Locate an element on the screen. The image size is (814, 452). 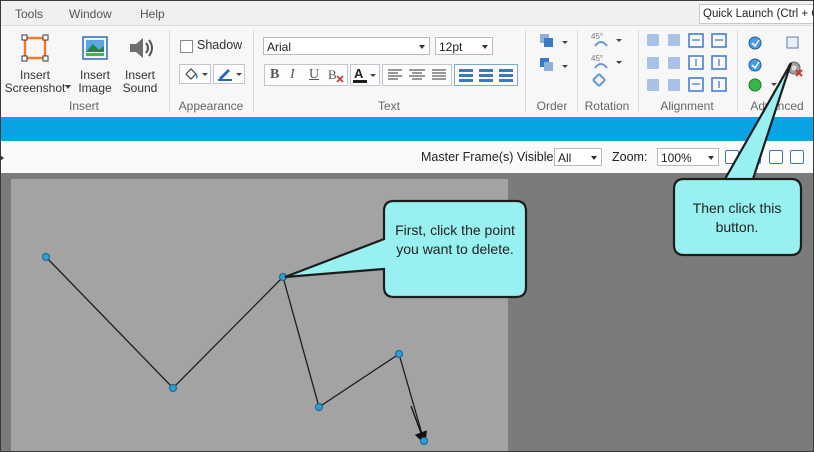
callout-second-text: Then click this button. is located at coordinates (737, 217).